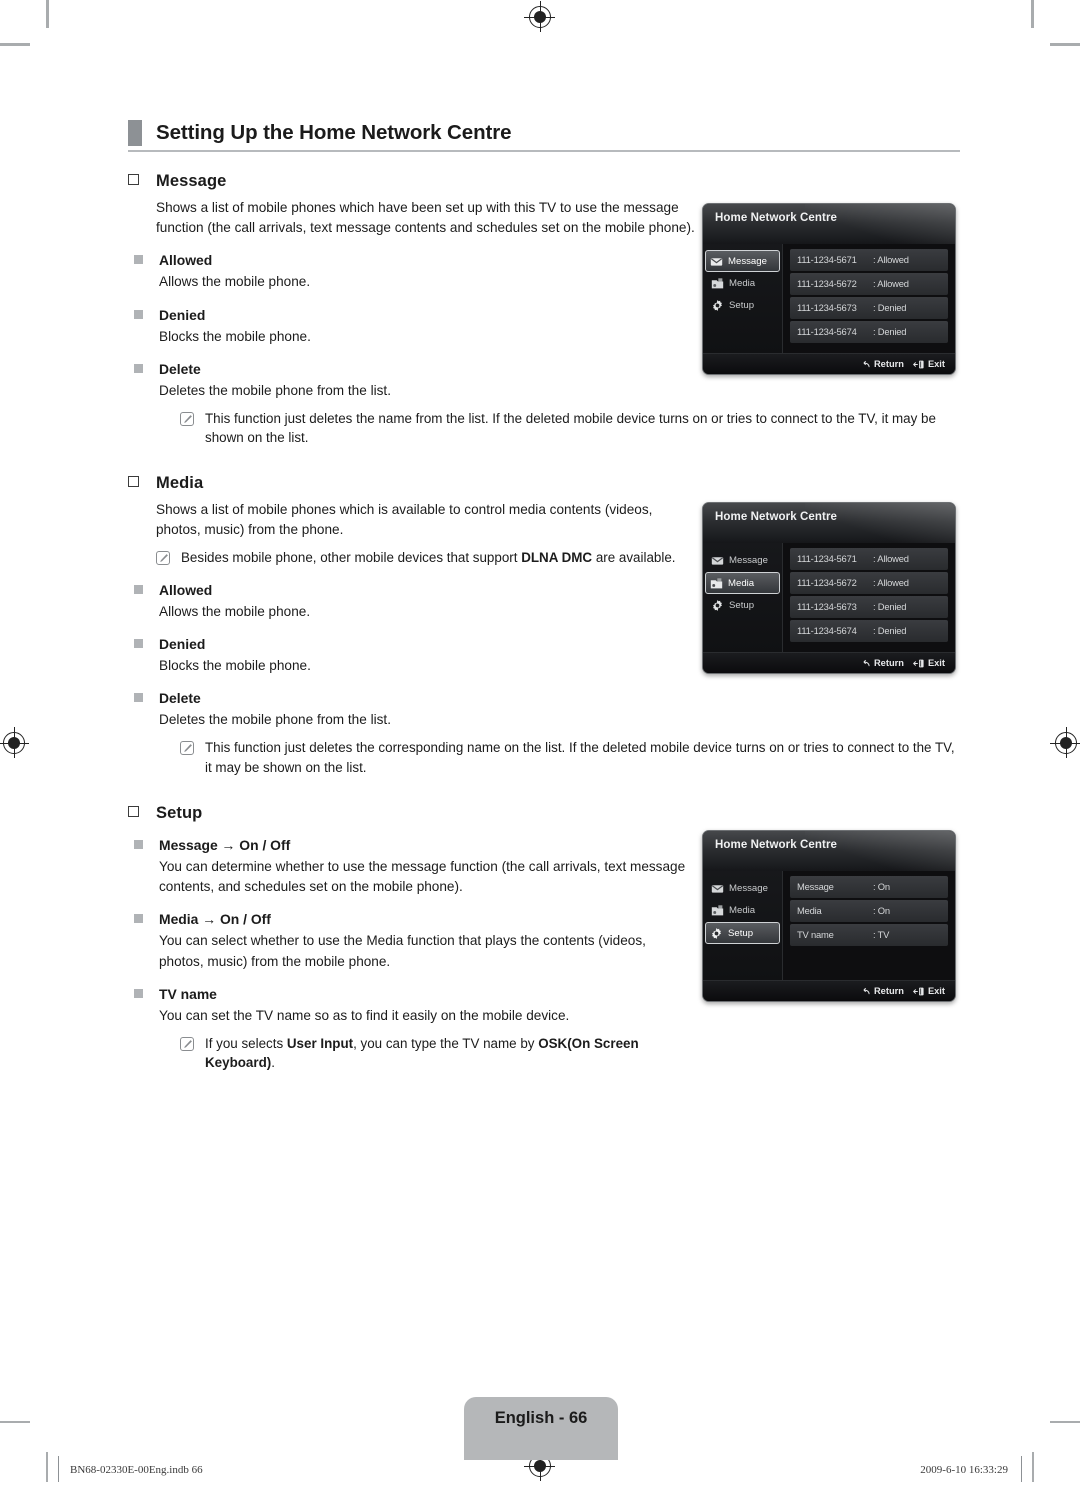 Image resolution: width=1080 pixels, height=1488 pixels. I want to click on footer-file-reference: BN68-02330E-00Eng.indb 66, so click(136, 1470).